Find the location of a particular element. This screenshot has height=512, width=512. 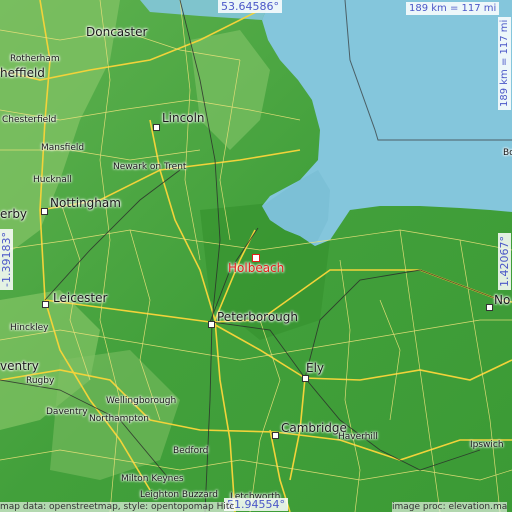

place-label-hinckley: Hinckley is located at coordinates (29, 328).